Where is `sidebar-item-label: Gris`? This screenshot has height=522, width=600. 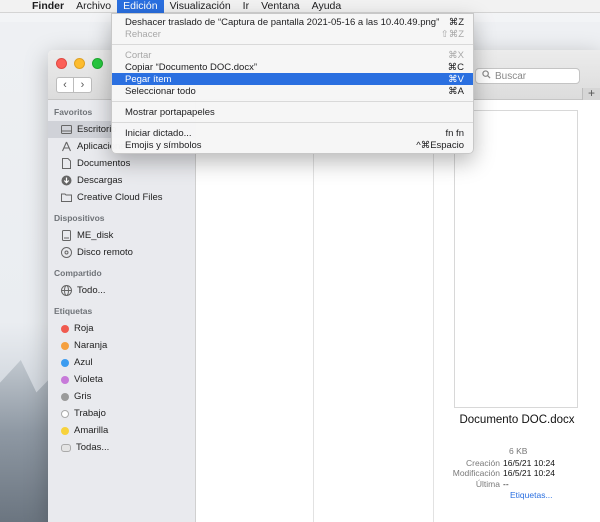
sidebar-item-label: Gris is located at coordinates (83, 396).